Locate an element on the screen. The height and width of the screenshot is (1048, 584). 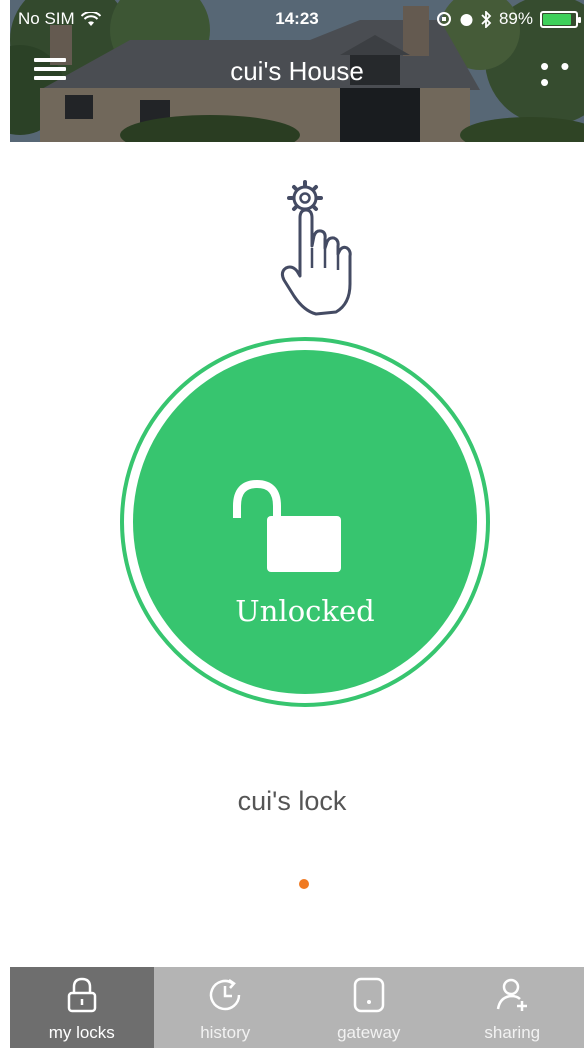
battery-icon is located at coordinates (560, 19).